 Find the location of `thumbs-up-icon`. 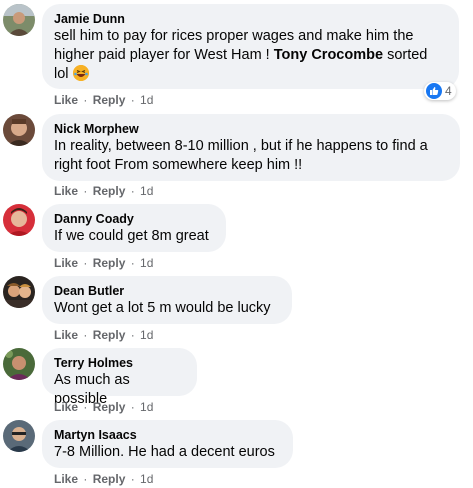

thumbs-up-icon is located at coordinates (434, 91).